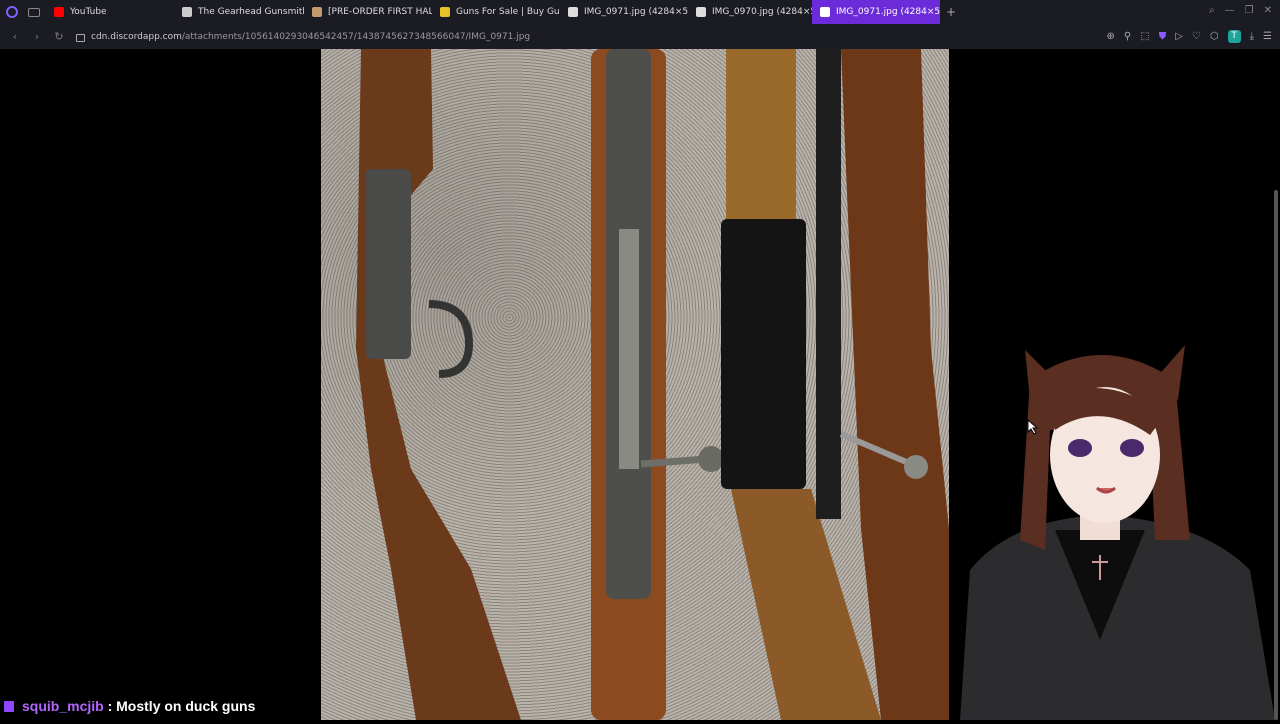  What do you see at coordinates (1127, 36) in the screenshot?
I see `pin-icon: ⚲` at bounding box center [1127, 36].